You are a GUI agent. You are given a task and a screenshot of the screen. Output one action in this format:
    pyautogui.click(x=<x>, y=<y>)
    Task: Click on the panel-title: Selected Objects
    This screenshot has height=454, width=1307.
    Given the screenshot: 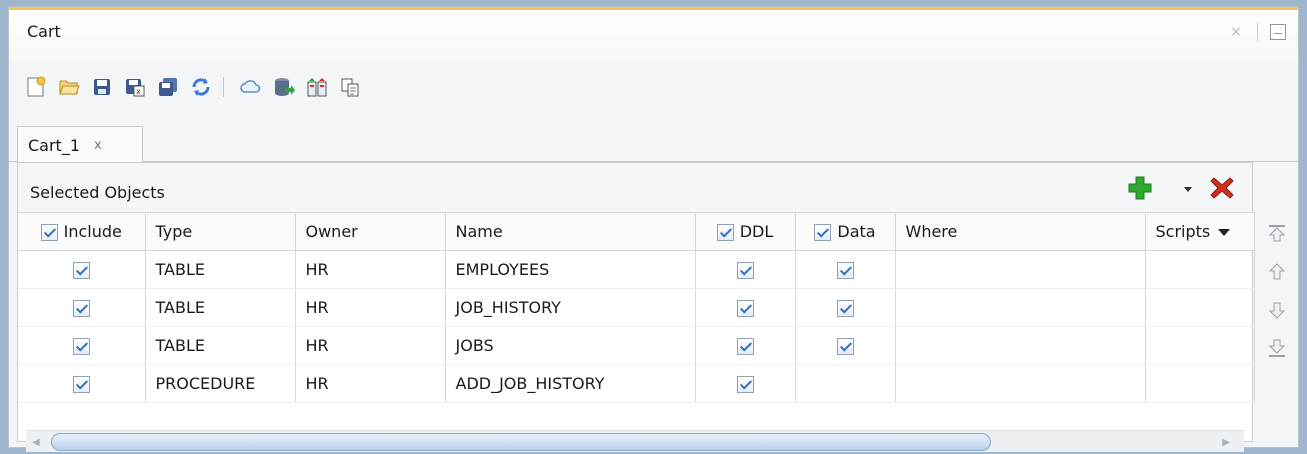 What is the action you would take?
    pyautogui.click(x=97, y=192)
    